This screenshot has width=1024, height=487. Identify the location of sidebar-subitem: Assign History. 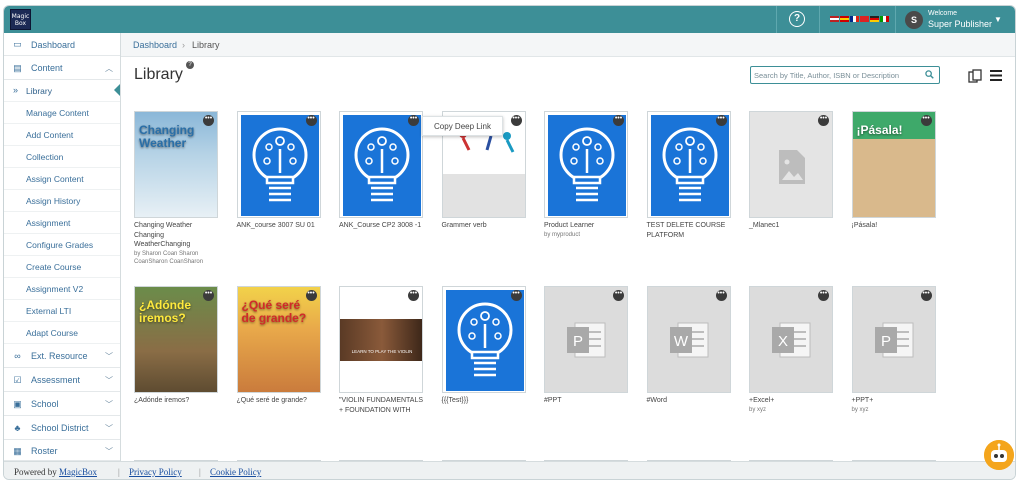
(62, 201).